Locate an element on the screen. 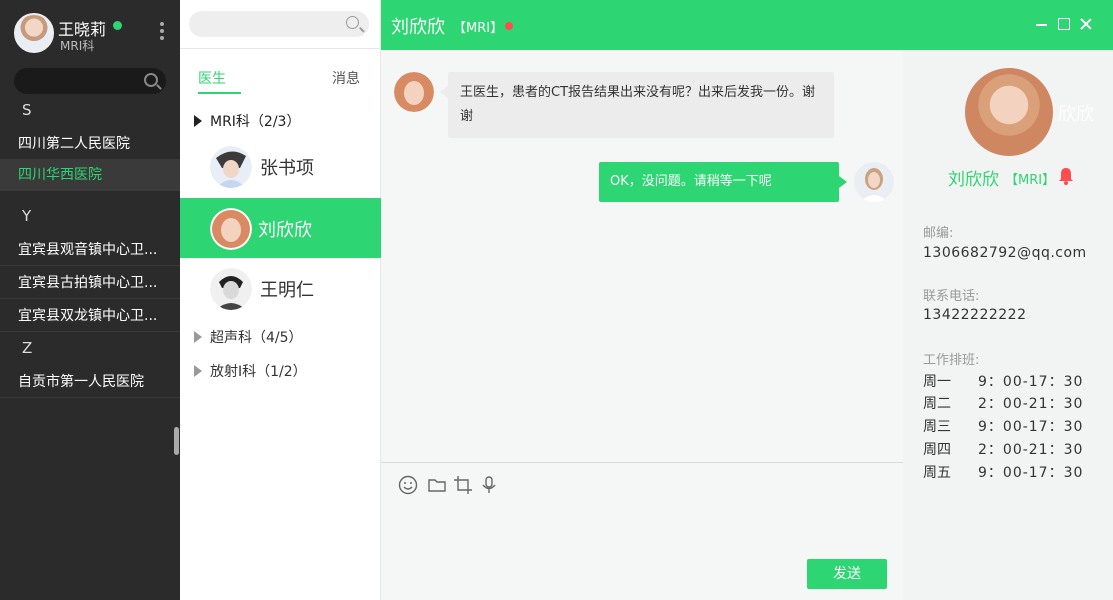 Image resolution: width=1113 pixels, height=600 pixels. profile-avatar is located at coordinates (1009, 112).